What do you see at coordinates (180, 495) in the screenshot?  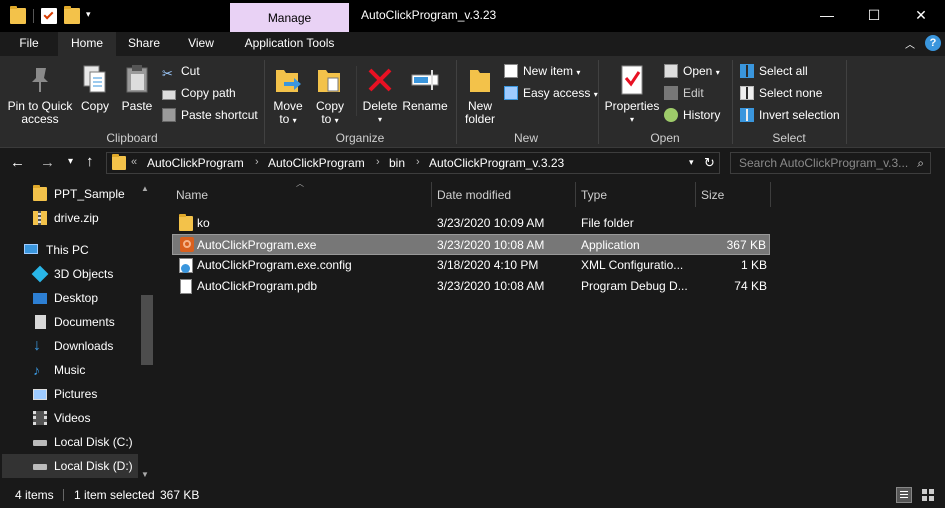 I see `selected-size: 367 KB` at bounding box center [180, 495].